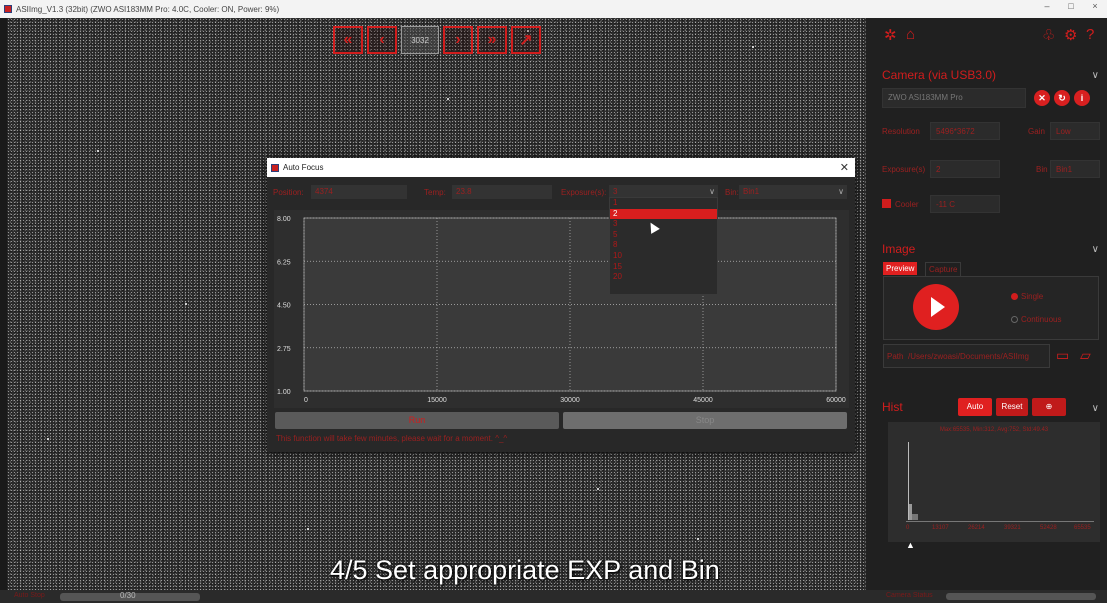 Image resolution: width=1107 pixels, height=603 pixels. What do you see at coordinates (965, 204) in the screenshot?
I see `cooler-temp-input: -11 C` at bounding box center [965, 204].